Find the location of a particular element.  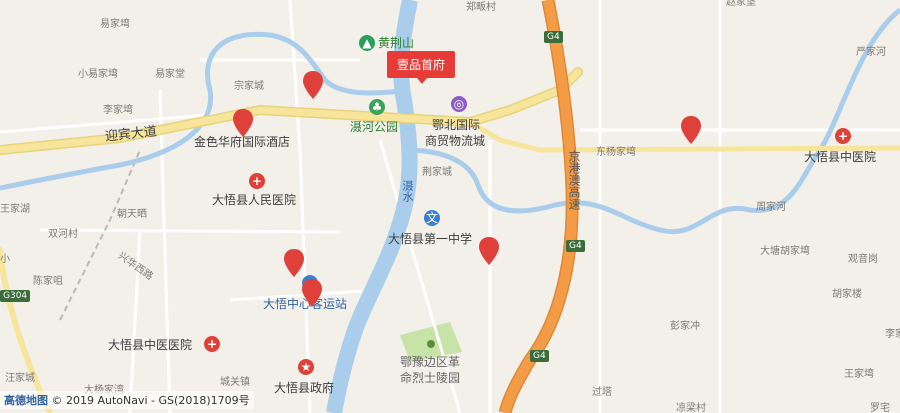

place-label: 陈家咀 is located at coordinates (48, 281).